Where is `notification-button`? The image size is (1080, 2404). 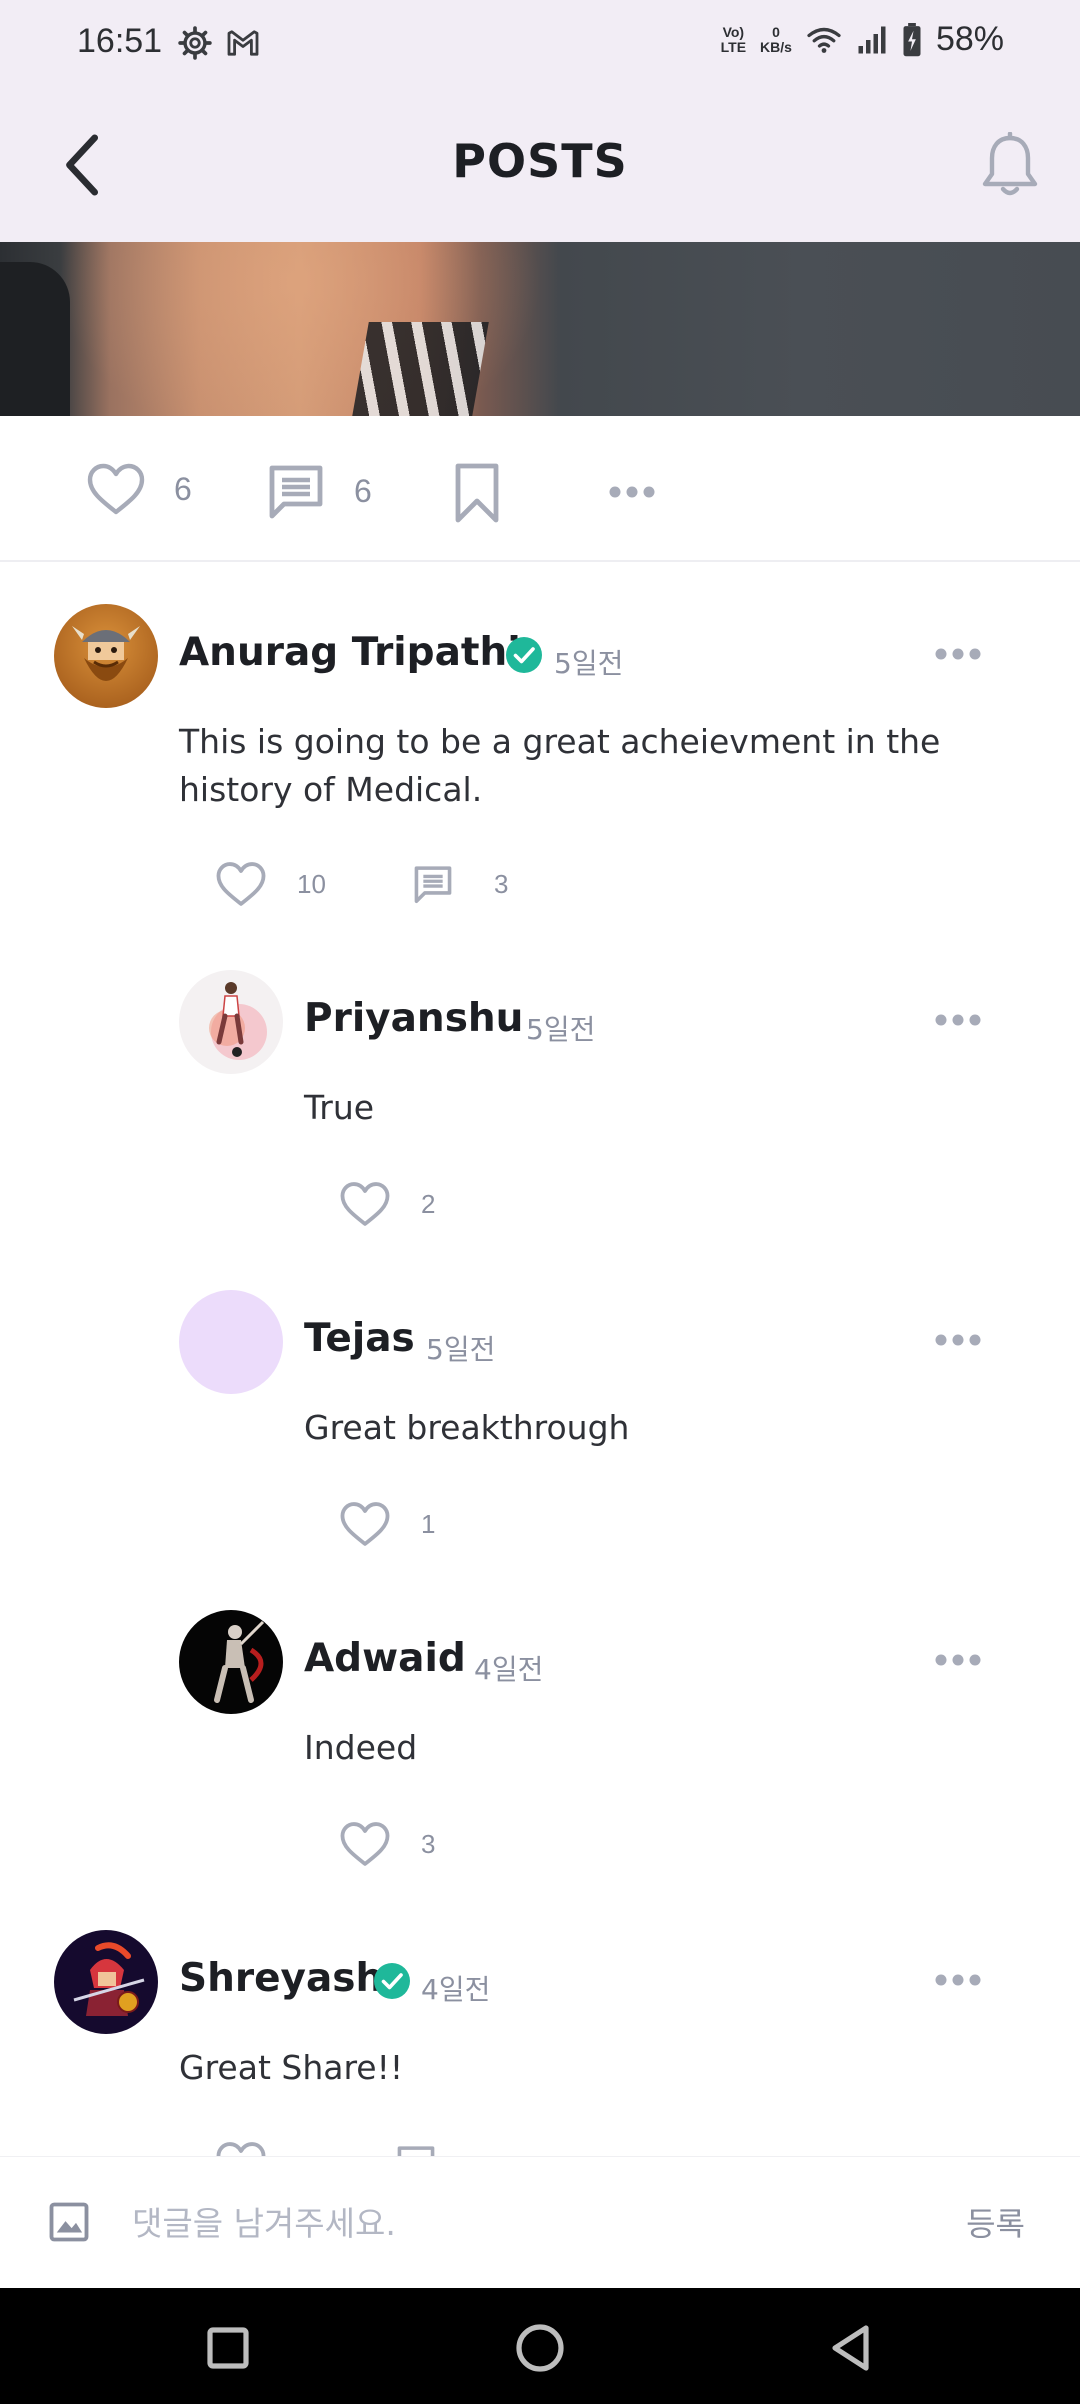 notification-button is located at coordinates (1010, 165).